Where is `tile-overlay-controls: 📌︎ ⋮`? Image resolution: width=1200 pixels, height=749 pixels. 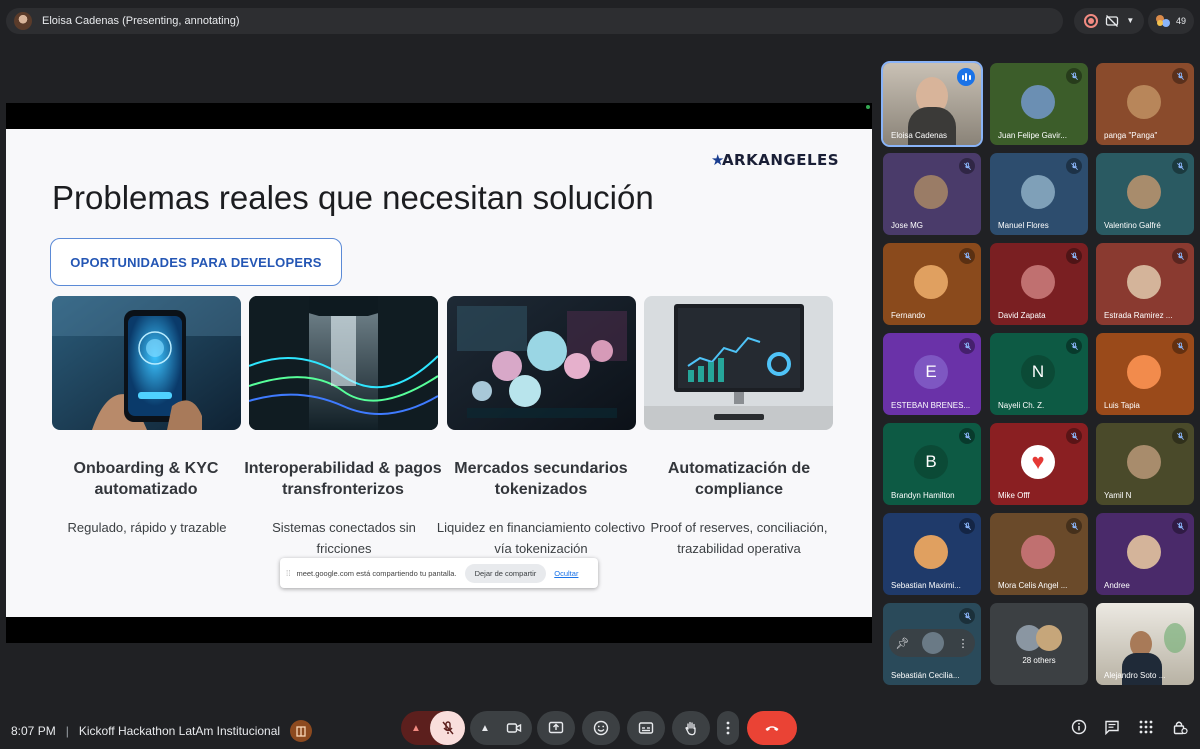
tile-overlay-controls: 📌︎ ⋮ is located at coordinates (932, 643).